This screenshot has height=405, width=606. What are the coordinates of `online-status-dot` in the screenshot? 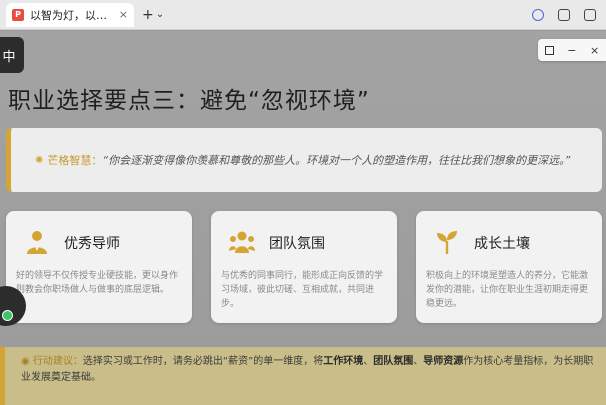 It's located at (7, 315).